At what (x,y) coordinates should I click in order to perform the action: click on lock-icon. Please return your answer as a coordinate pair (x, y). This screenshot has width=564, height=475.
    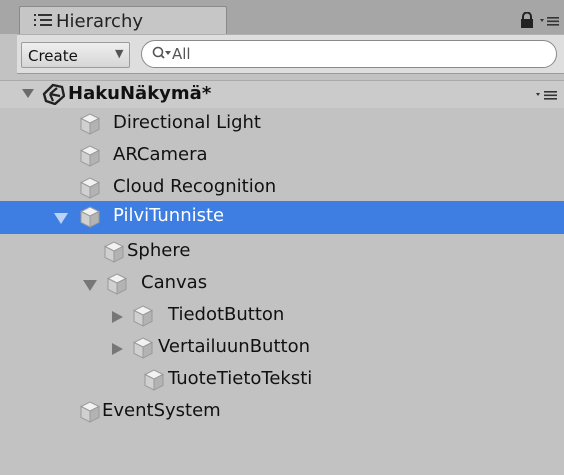
    Looking at the image, I should click on (527, 20).